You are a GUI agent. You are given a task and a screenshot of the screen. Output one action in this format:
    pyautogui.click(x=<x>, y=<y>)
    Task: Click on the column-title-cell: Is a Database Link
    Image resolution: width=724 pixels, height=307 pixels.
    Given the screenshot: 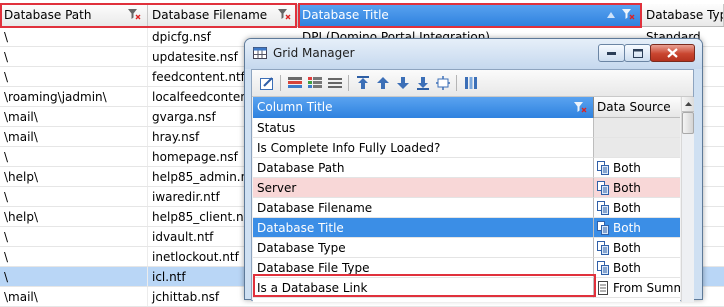 What is the action you would take?
    pyautogui.click(x=423, y=288)
    